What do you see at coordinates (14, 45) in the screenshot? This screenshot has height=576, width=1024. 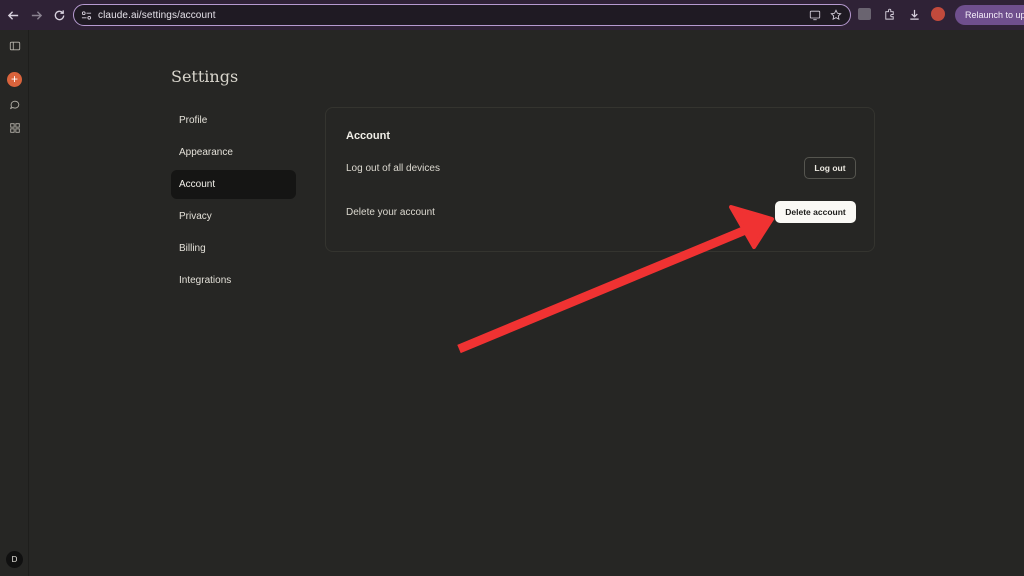 I see `sidebar-toggle-icon` at bounding box center [14, 45].